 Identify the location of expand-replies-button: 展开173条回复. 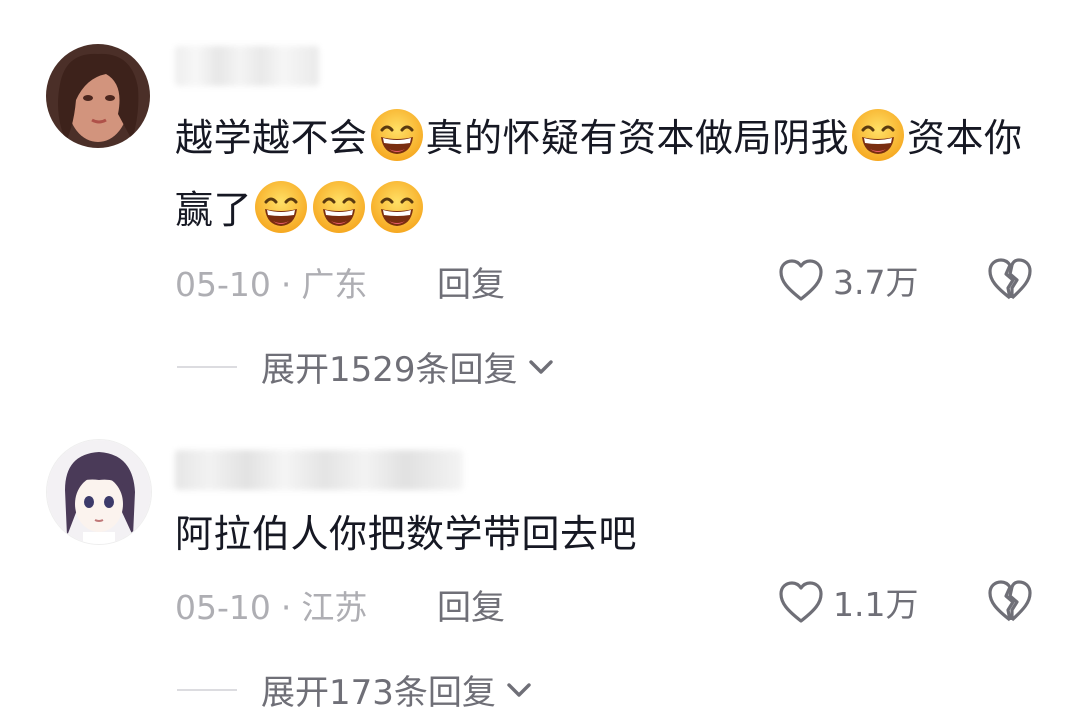
(355, 689).